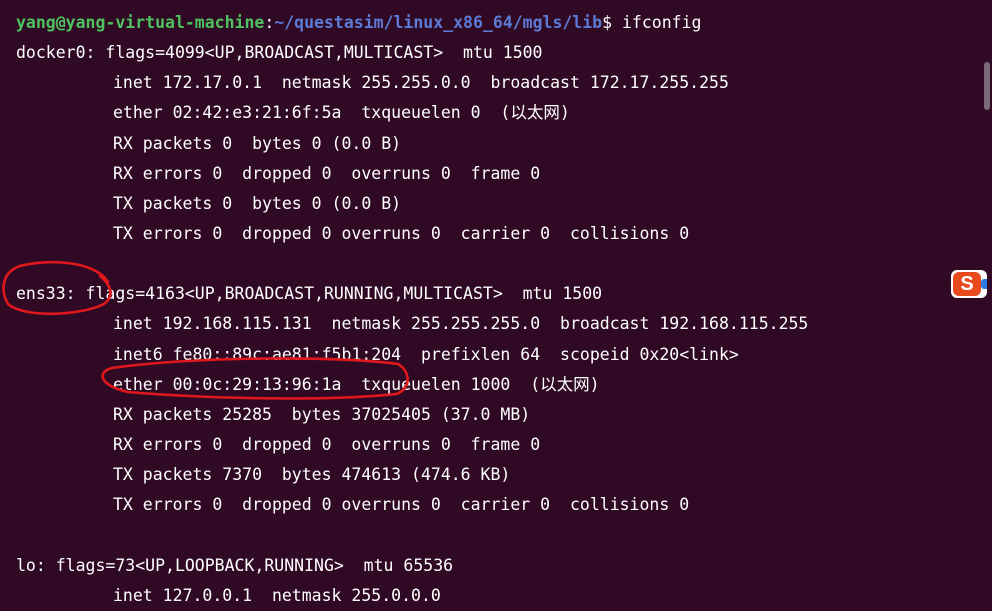 The image size is (992, 611). I want to click on docker0-tx-packets: TX packets 0 bytes 0 (0.0 B), so click(257, 203).